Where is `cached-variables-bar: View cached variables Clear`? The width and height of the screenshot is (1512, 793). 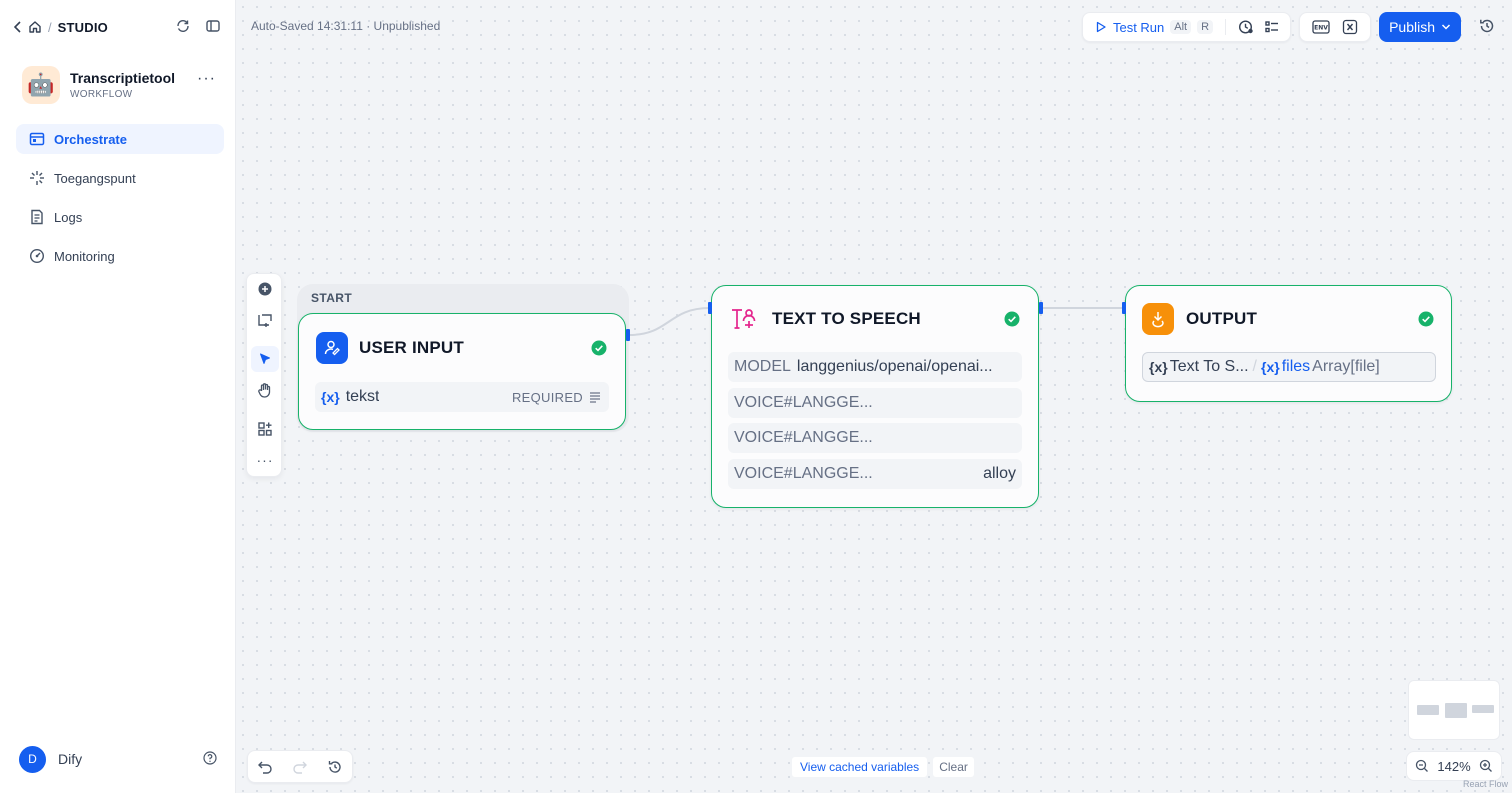 cached-variables-bar: View cached variables Clear is located at coordinates (883, 767).